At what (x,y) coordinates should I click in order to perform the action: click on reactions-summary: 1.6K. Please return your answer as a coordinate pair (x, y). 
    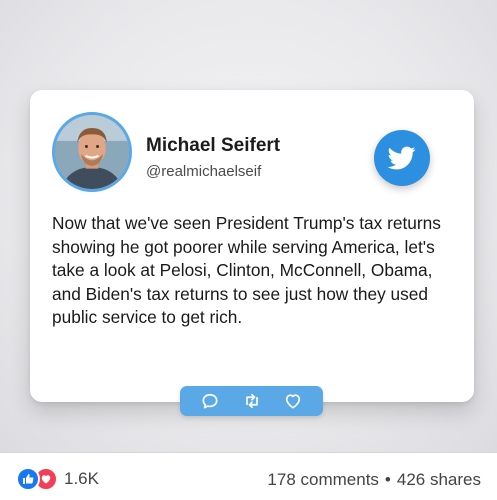
    Looking at the image, I should click on (57, 479).